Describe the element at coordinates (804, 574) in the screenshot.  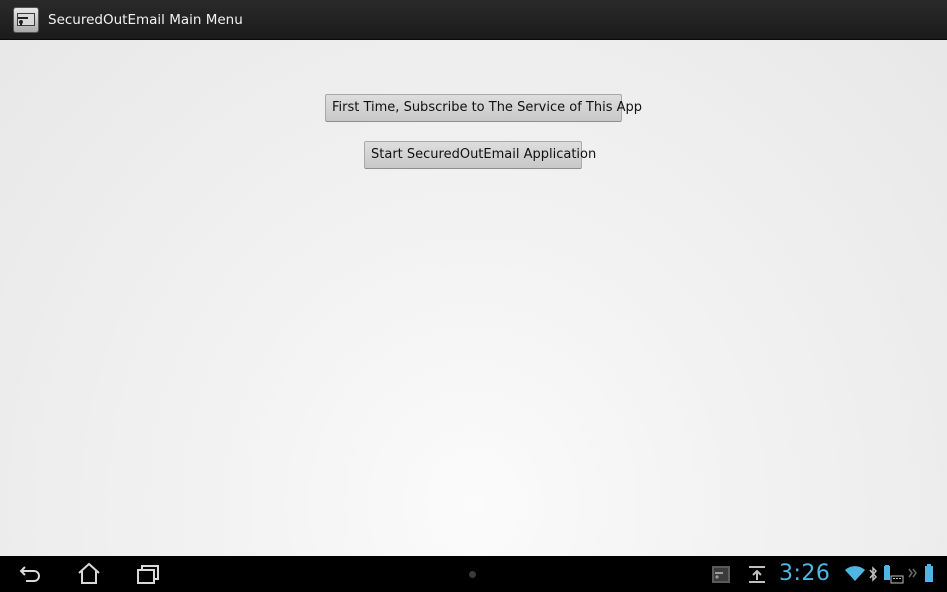
I see `clock: 3:26` at that location.